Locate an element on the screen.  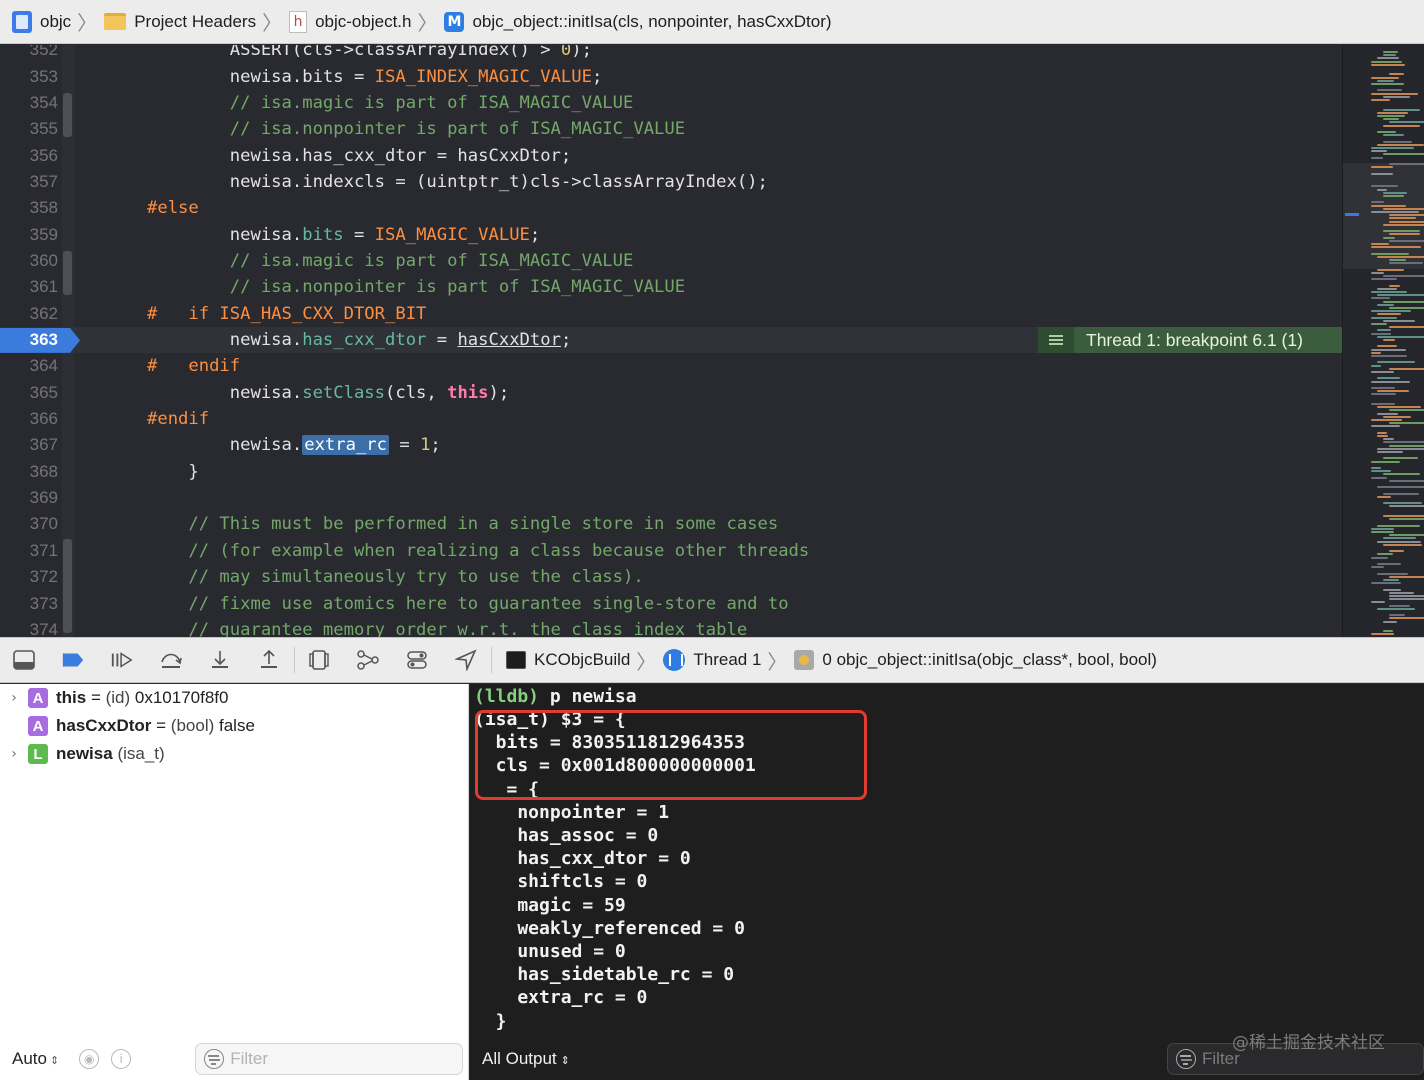
step-into-button is located at coordinates (220, 660).